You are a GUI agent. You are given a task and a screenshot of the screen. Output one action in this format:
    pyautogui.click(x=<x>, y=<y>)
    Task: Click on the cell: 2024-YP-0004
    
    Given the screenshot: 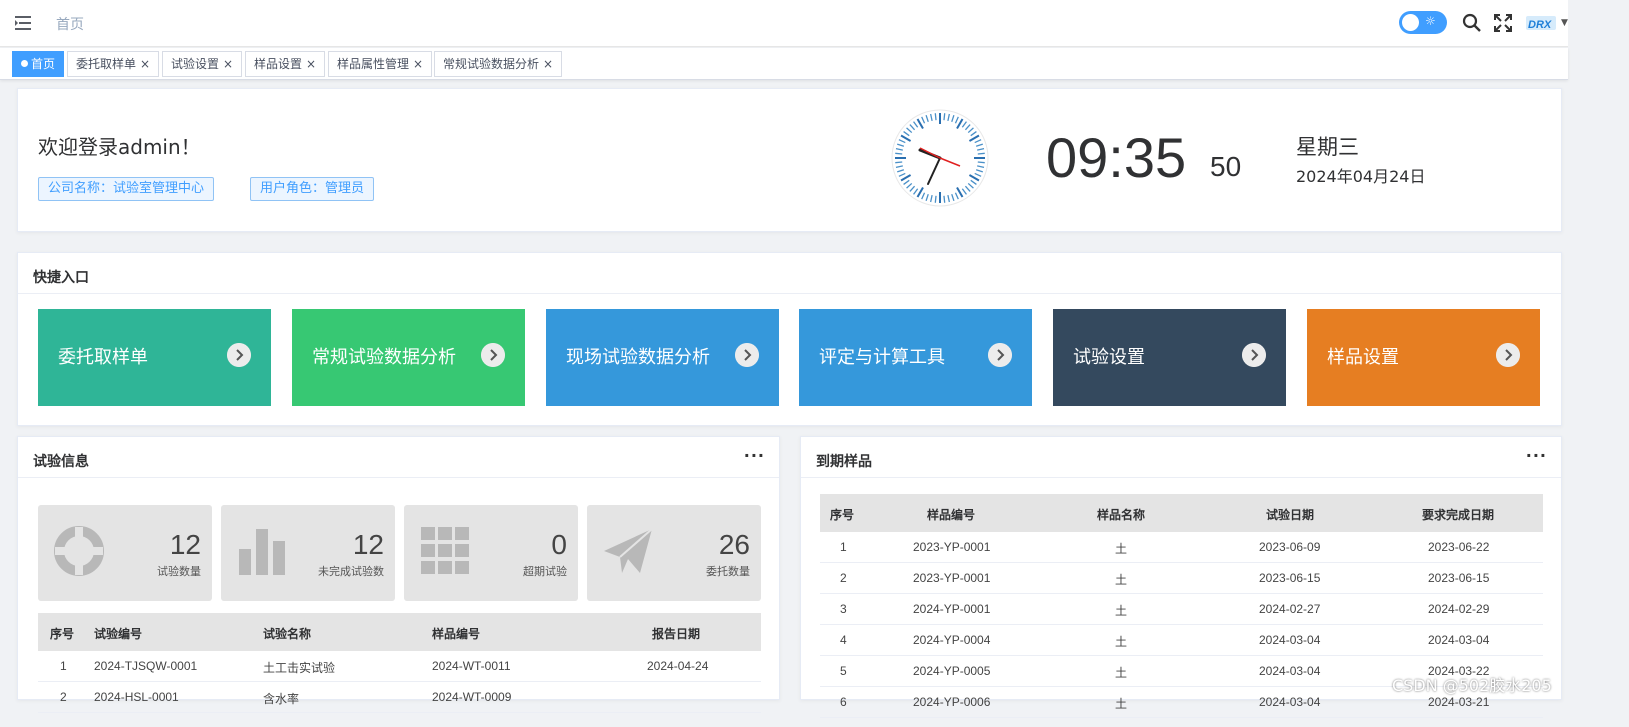 What is the action you would take?
    pyautogui.click(x=952, y=640)
    